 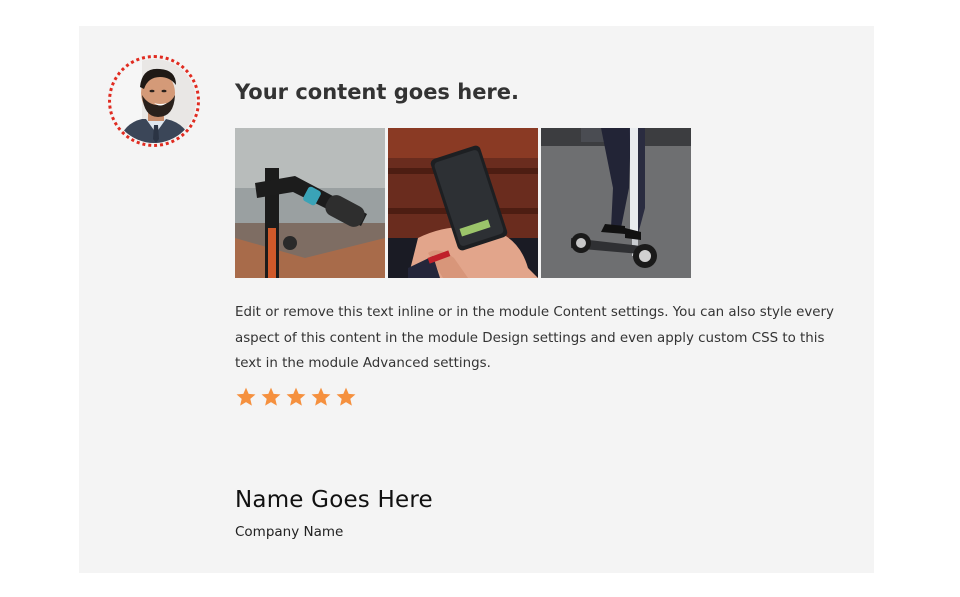 What do you see at coordinates (616, 203) in the screenshot?
I see `person-standing-on-scooter-photo` at bounding box center [616, 203].